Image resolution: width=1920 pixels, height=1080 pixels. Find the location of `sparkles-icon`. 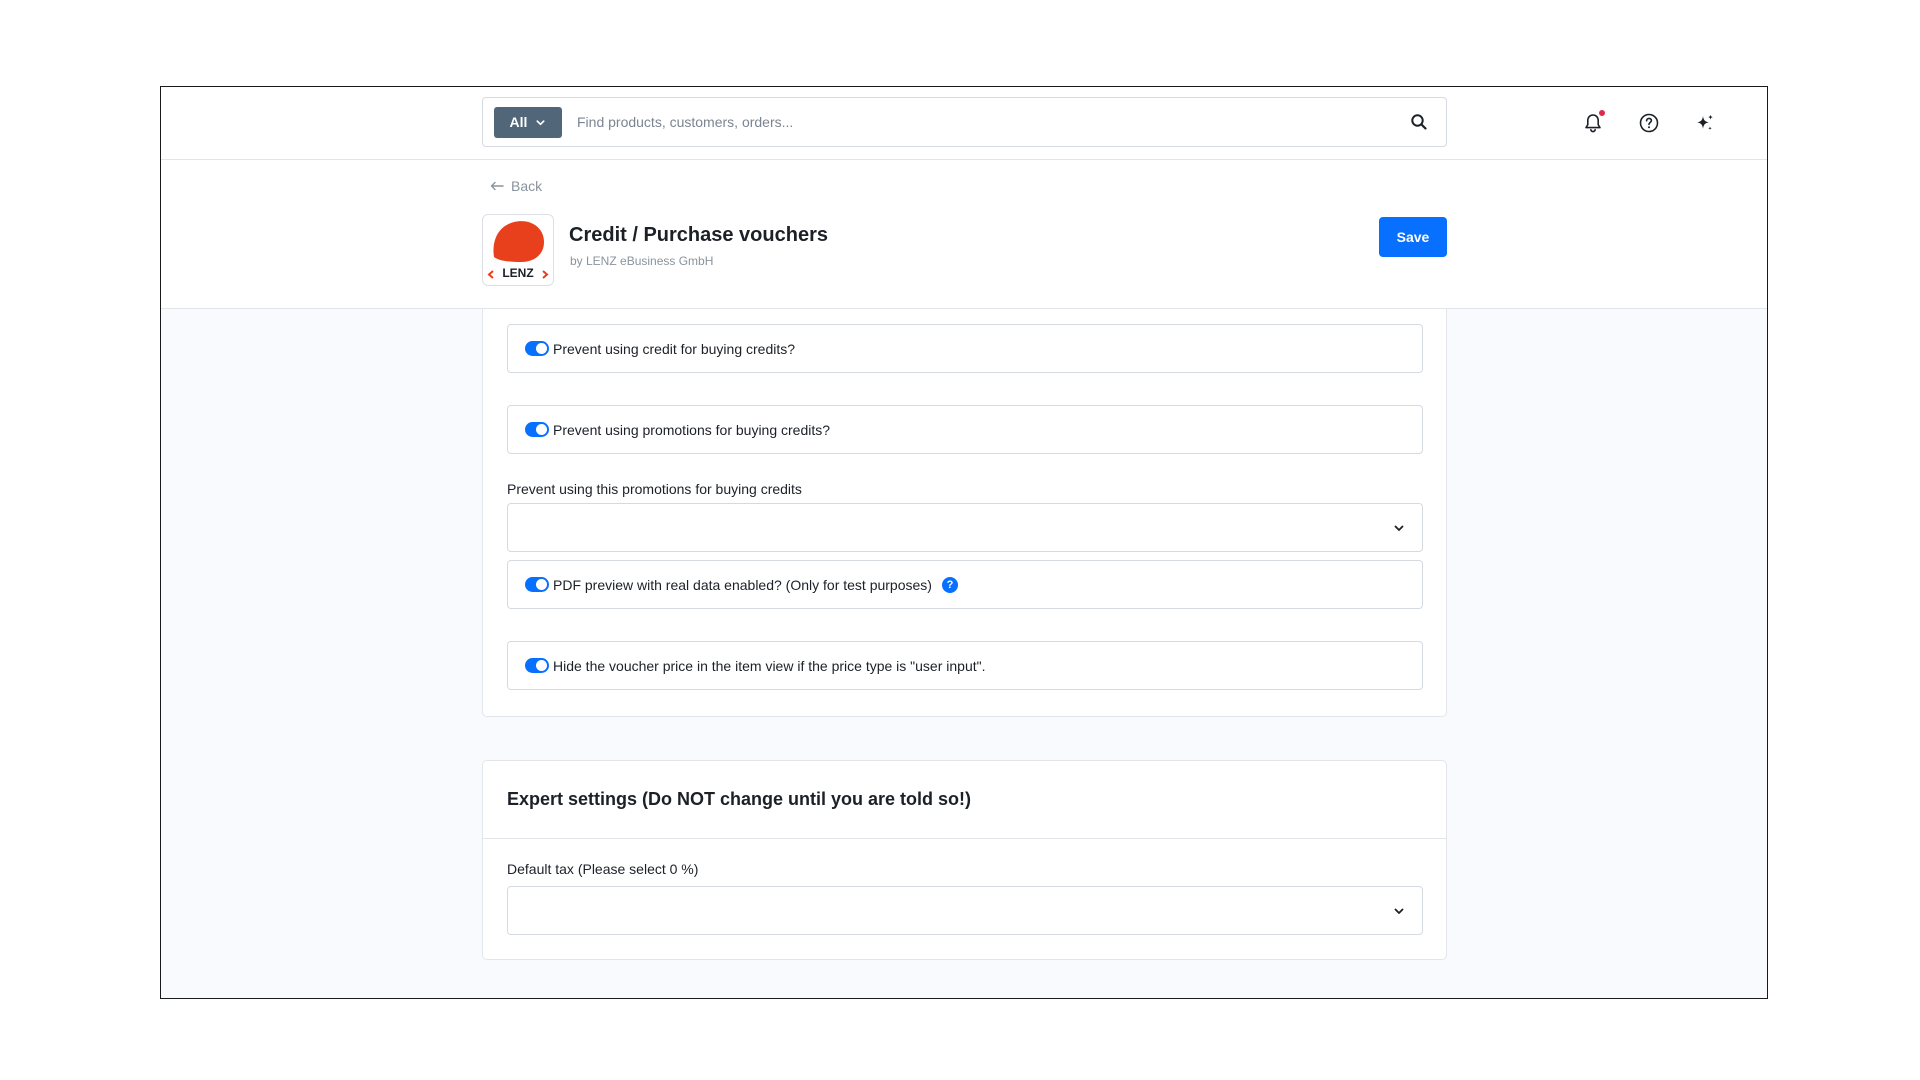

sparkles-icon is located at coordinates (1705, 122).